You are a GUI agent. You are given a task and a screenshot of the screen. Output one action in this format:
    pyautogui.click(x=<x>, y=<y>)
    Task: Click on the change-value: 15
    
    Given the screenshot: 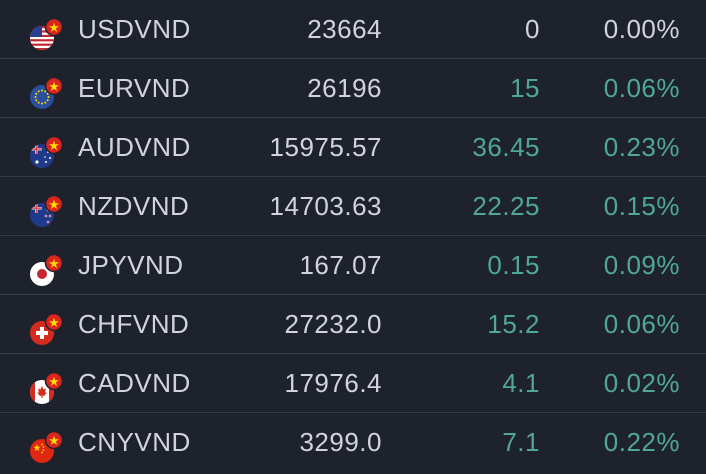 What is the action you would take?
    pyautogui.click(x=525, y=88)
    